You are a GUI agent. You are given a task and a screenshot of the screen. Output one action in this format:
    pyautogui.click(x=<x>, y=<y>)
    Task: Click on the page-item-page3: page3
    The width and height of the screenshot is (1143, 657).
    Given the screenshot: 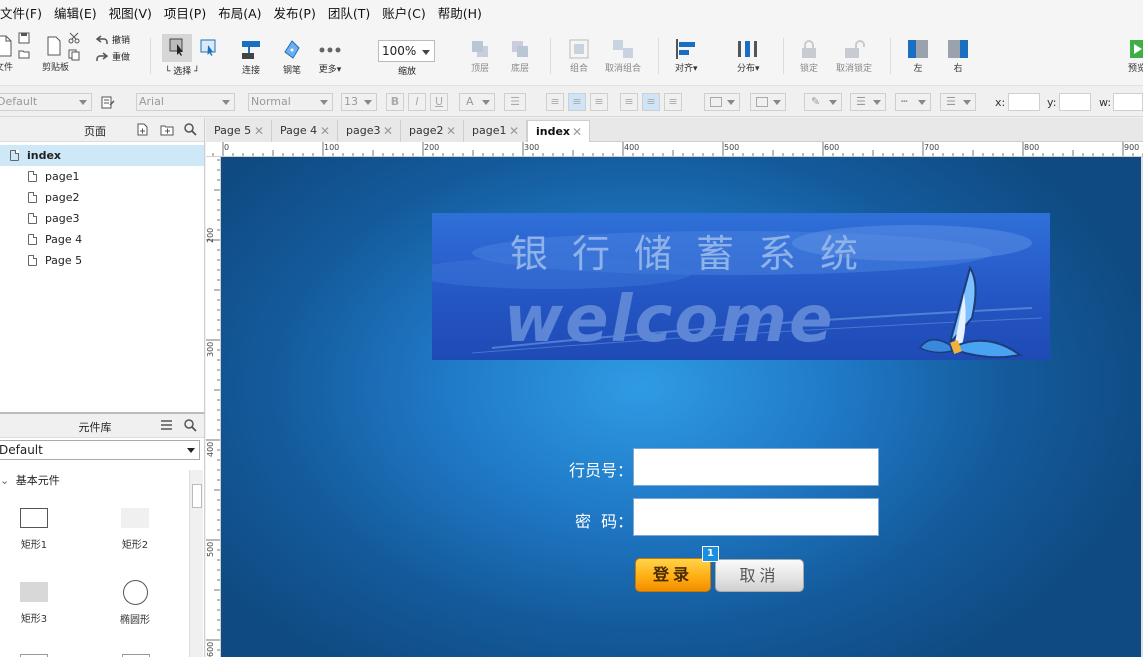 What is the action you would take?
    pyautogui.click(x=102, y=218)
    